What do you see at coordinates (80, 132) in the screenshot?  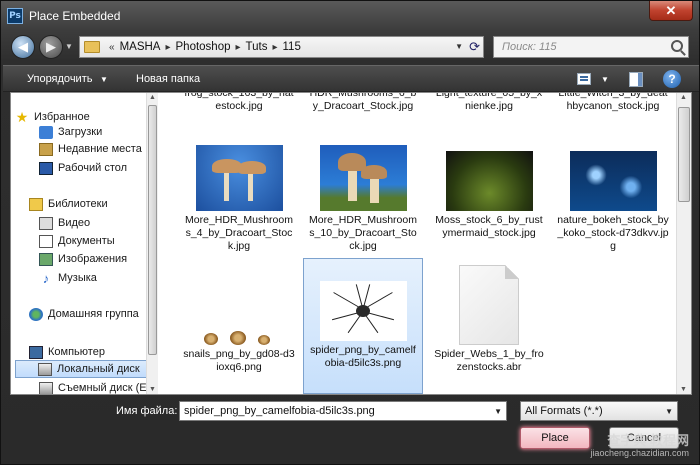 I see `nav-label: Загрузки` at bounding box center [80, 132].